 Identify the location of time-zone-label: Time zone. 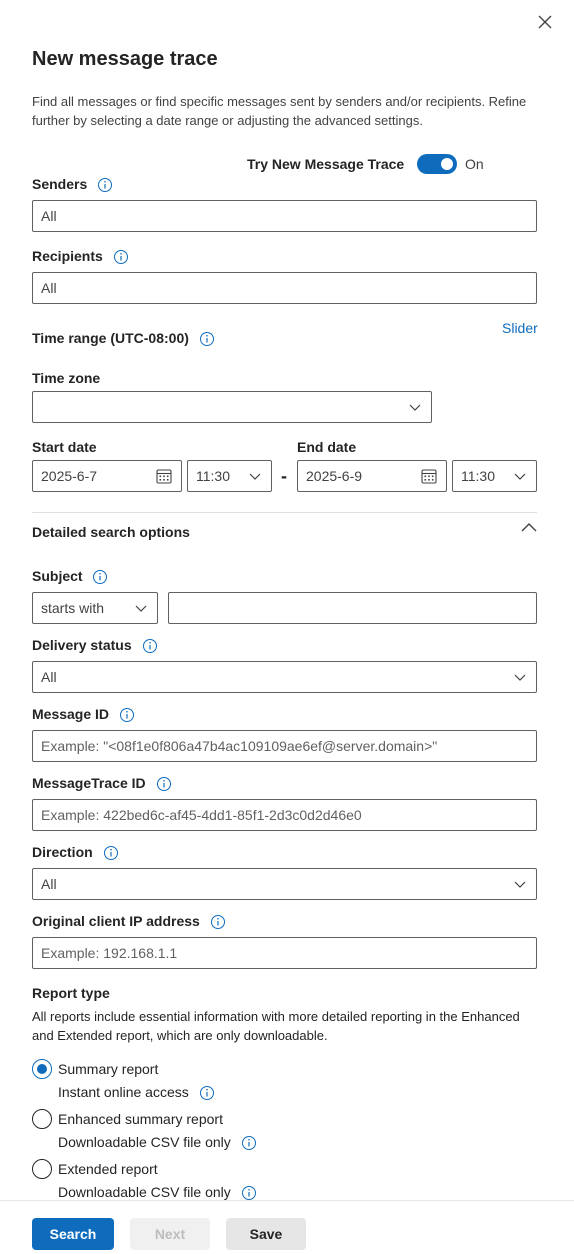
(66, 378).